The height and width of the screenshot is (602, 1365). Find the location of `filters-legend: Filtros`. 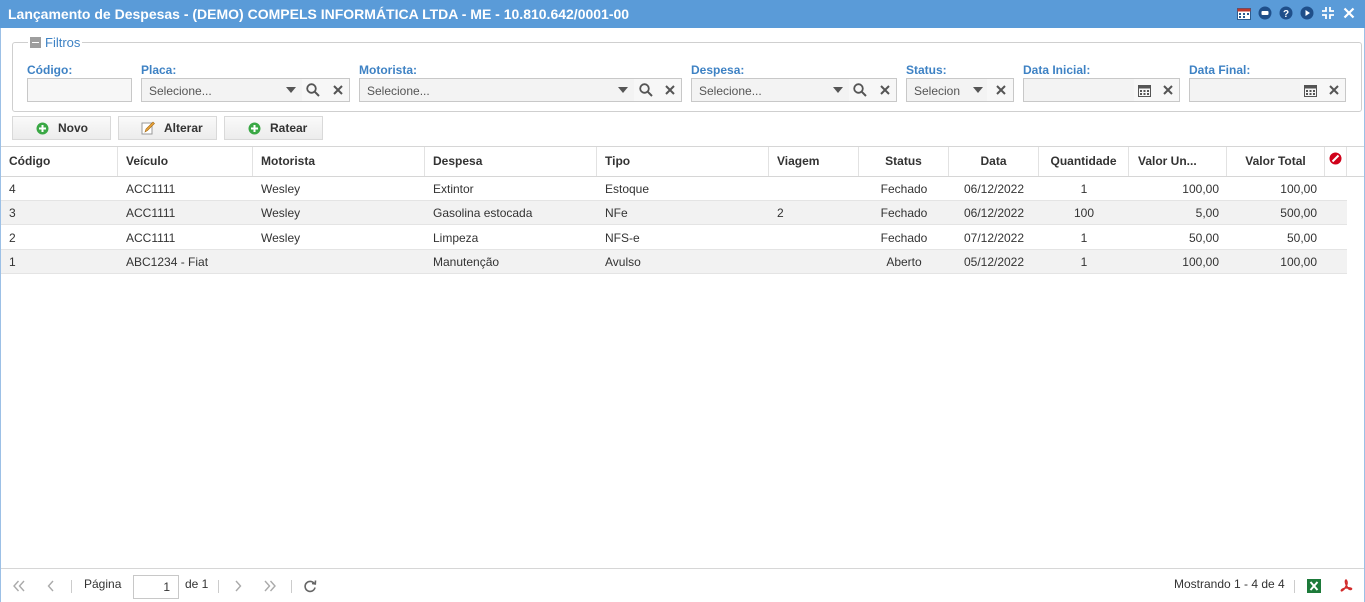

filters-legend: Filtros is located at coordinates (55, 42).